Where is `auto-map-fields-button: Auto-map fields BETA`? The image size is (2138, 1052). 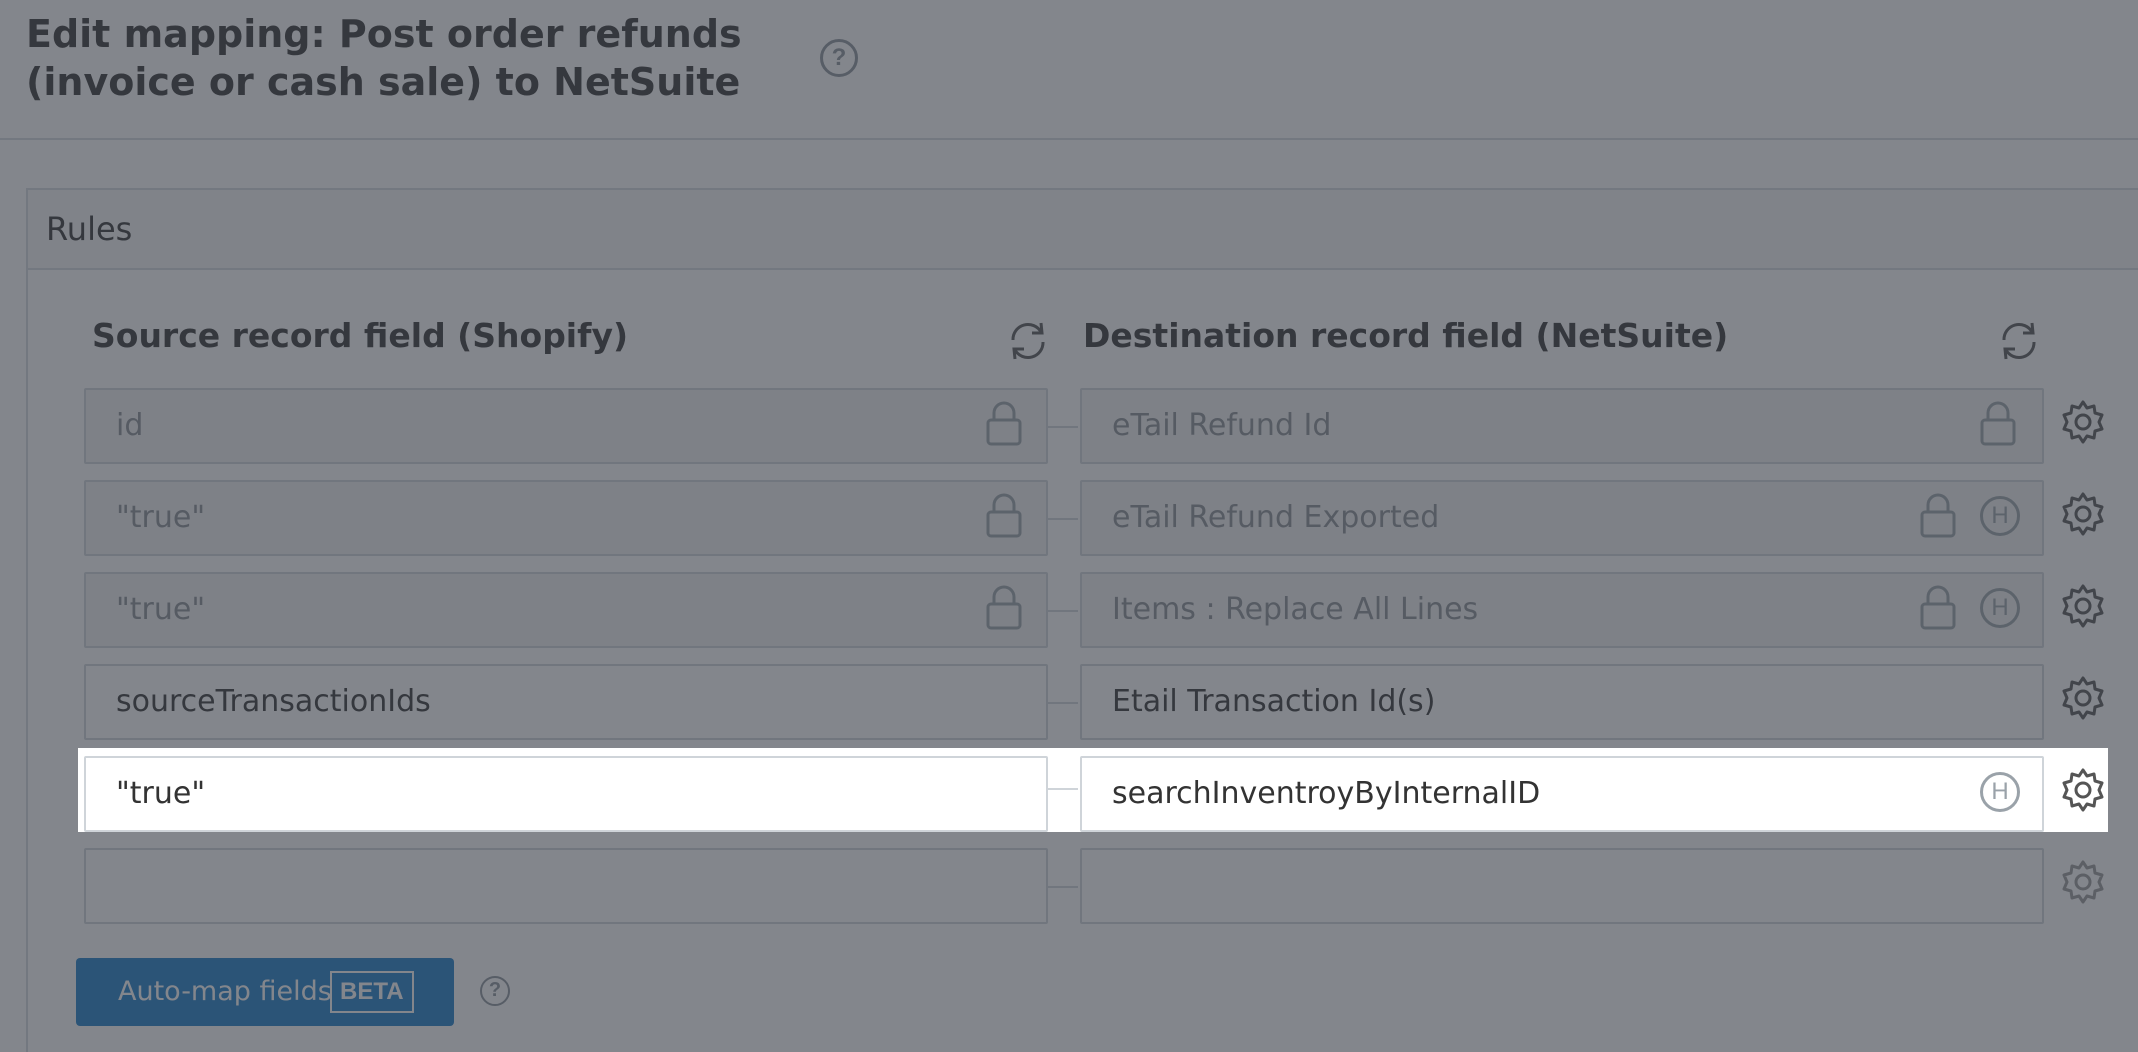
auto-map-fields-button: Auto-map fields BETA is located at coordinates (265, 992).